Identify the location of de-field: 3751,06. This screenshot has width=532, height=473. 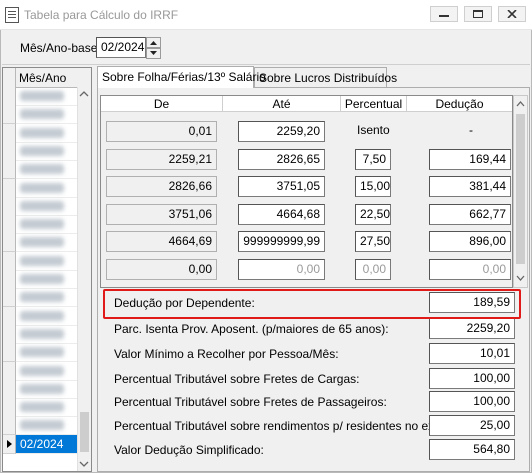
(161, 214).